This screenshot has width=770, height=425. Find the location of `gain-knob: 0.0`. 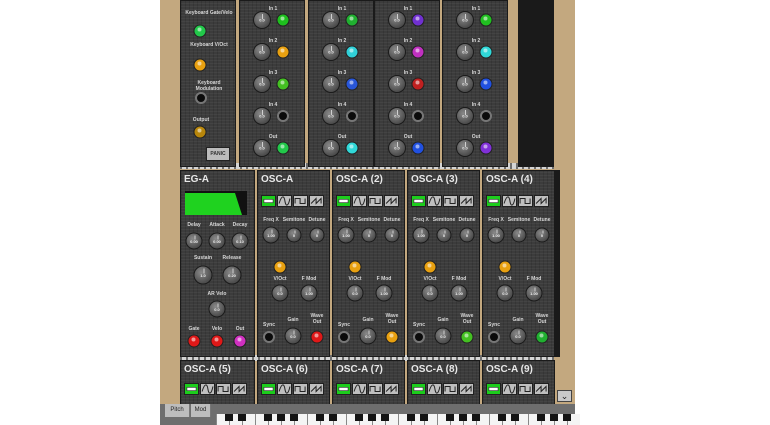

gain-knob: 0.0 is located at coordinates (293, 336).